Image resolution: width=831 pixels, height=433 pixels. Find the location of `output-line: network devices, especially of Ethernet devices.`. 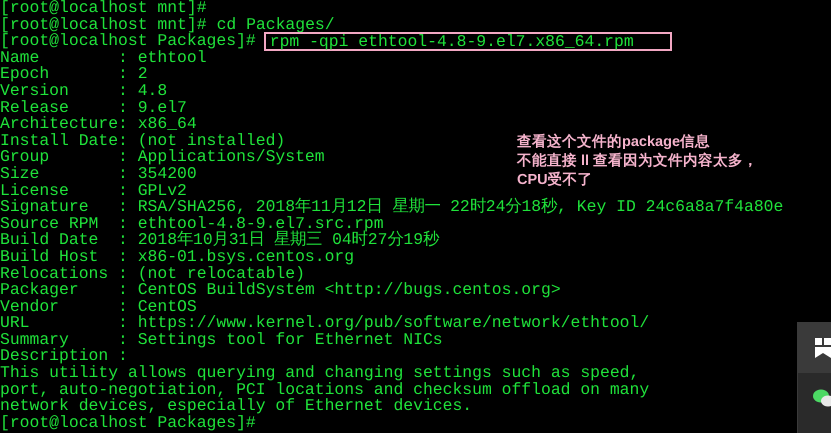

output-line: network devices, especially of Ethernet devices. is located at coordinates (236, 406).